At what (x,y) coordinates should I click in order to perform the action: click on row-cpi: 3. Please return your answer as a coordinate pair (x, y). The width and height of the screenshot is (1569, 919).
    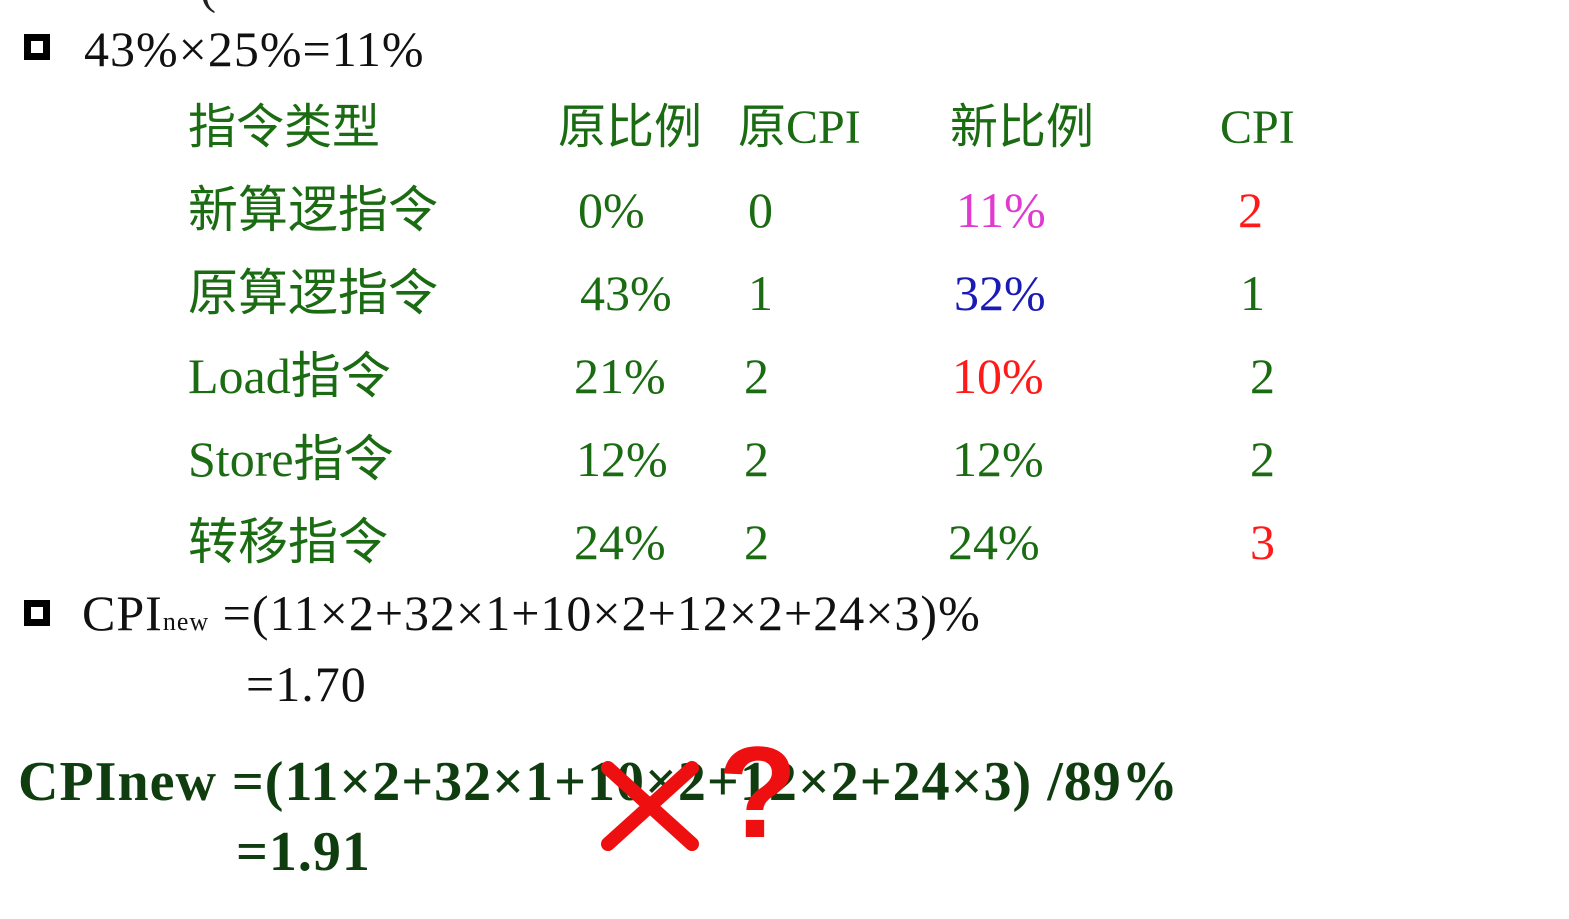
    Looking at the image, I should click on (1262, 542).